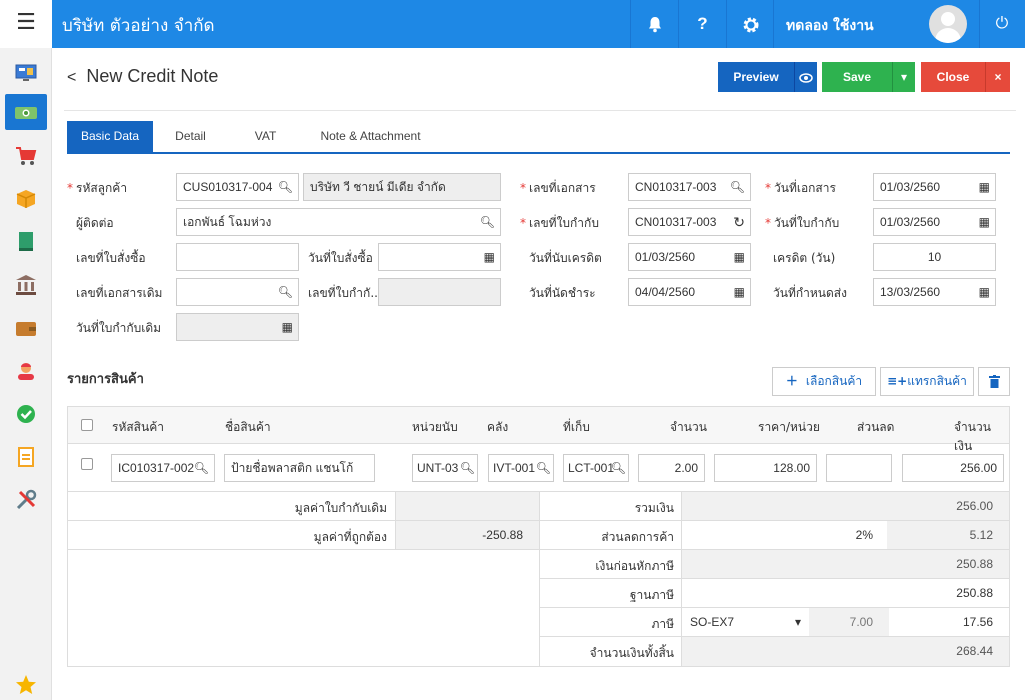 This screenshot has height=700, width=1025. I want to click on tax-no-input: CN010317-003 ↻, so click(689, 222).